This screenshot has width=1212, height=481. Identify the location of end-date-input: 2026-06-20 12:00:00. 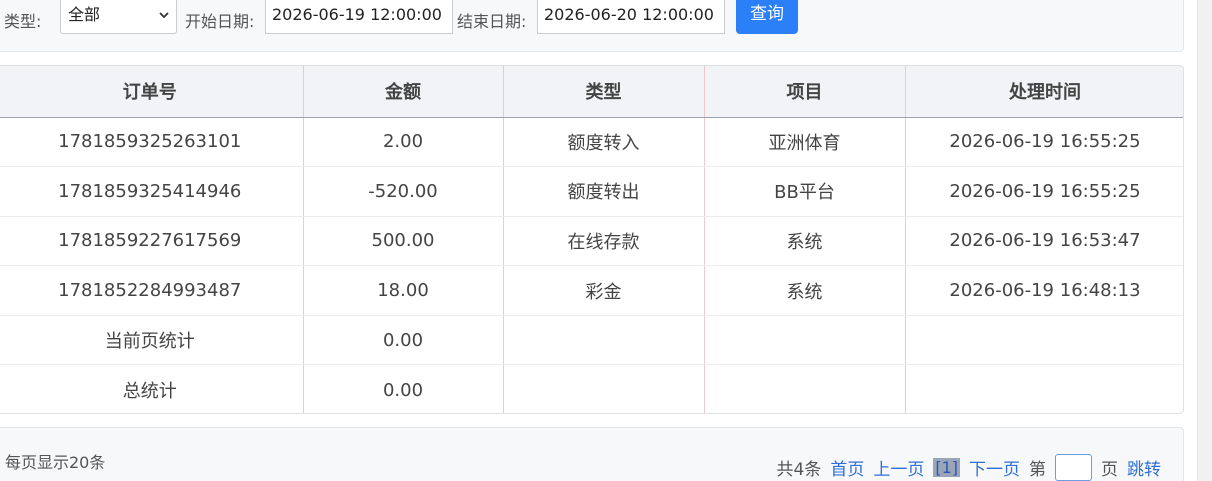
(631, 17).